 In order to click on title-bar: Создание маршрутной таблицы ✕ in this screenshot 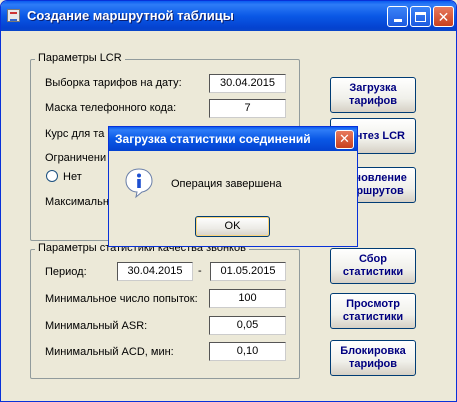, I will do `click(228, 16)`.